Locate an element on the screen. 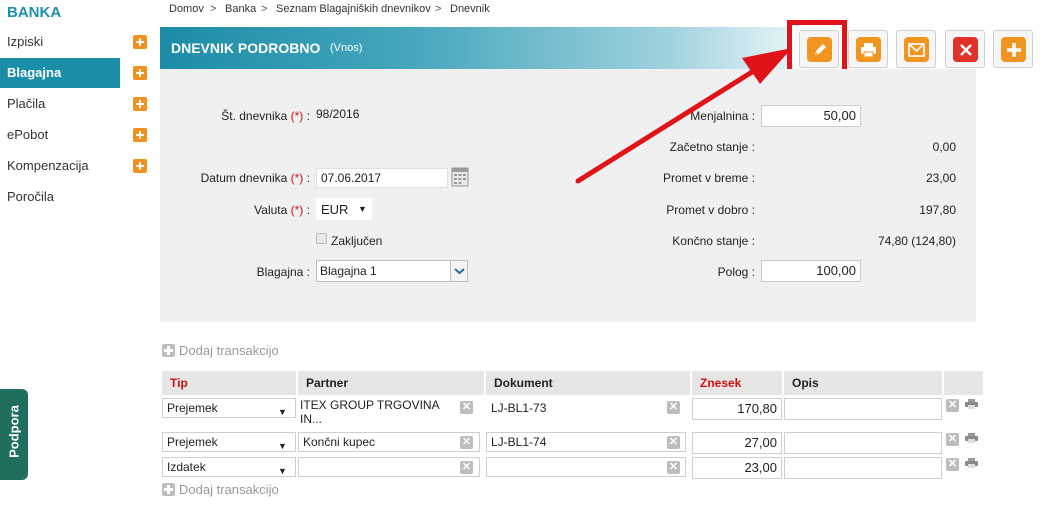 The height and width of the screenshot is (506, 1054). closing-balance-label: Končno stanje : is located at coordinates (713, 241).